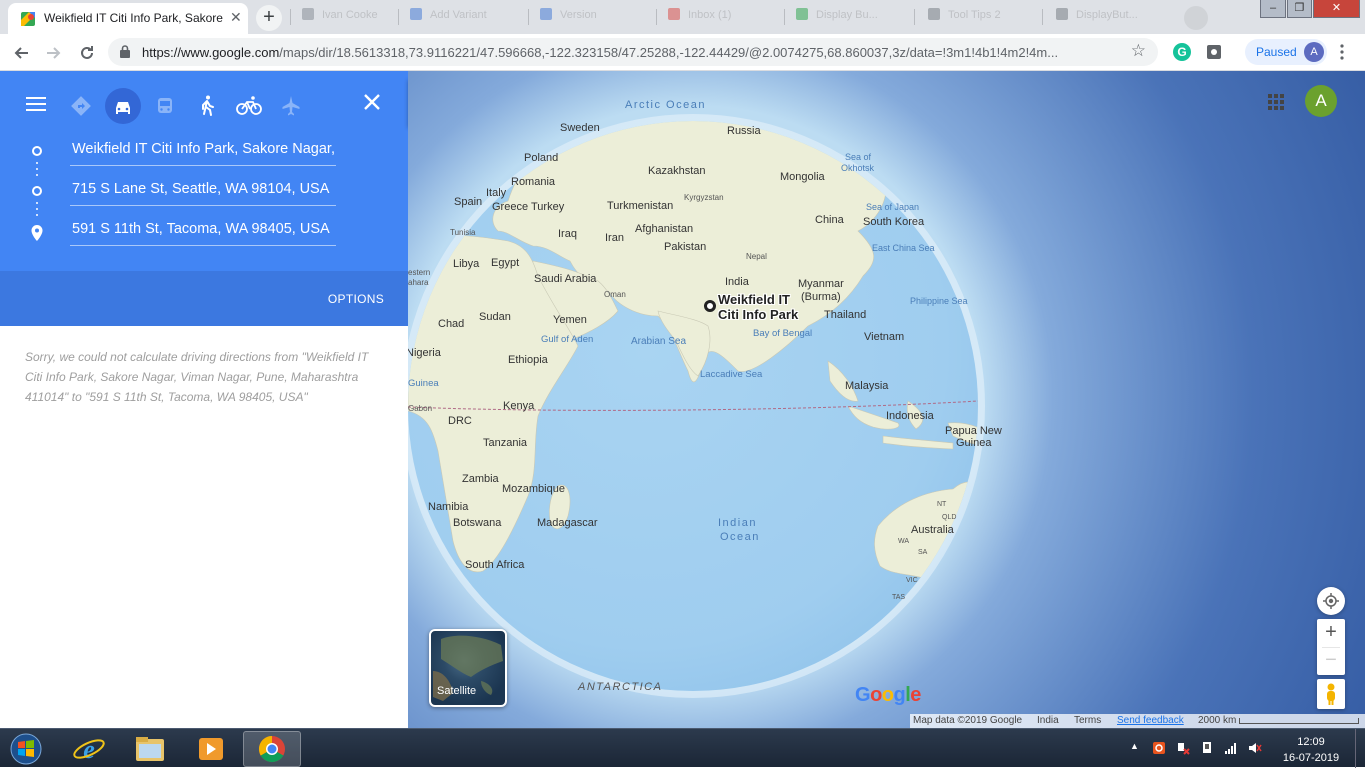  What do you see at coordinates (568, 17) in the screenshot?
I see `background-tab-3: Version` at bounding box center [568, 17].